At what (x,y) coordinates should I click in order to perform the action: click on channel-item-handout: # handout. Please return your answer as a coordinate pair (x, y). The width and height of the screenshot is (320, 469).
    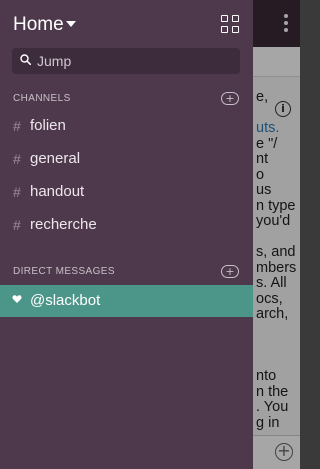
    Looking at the image, I should click on (126, 194).